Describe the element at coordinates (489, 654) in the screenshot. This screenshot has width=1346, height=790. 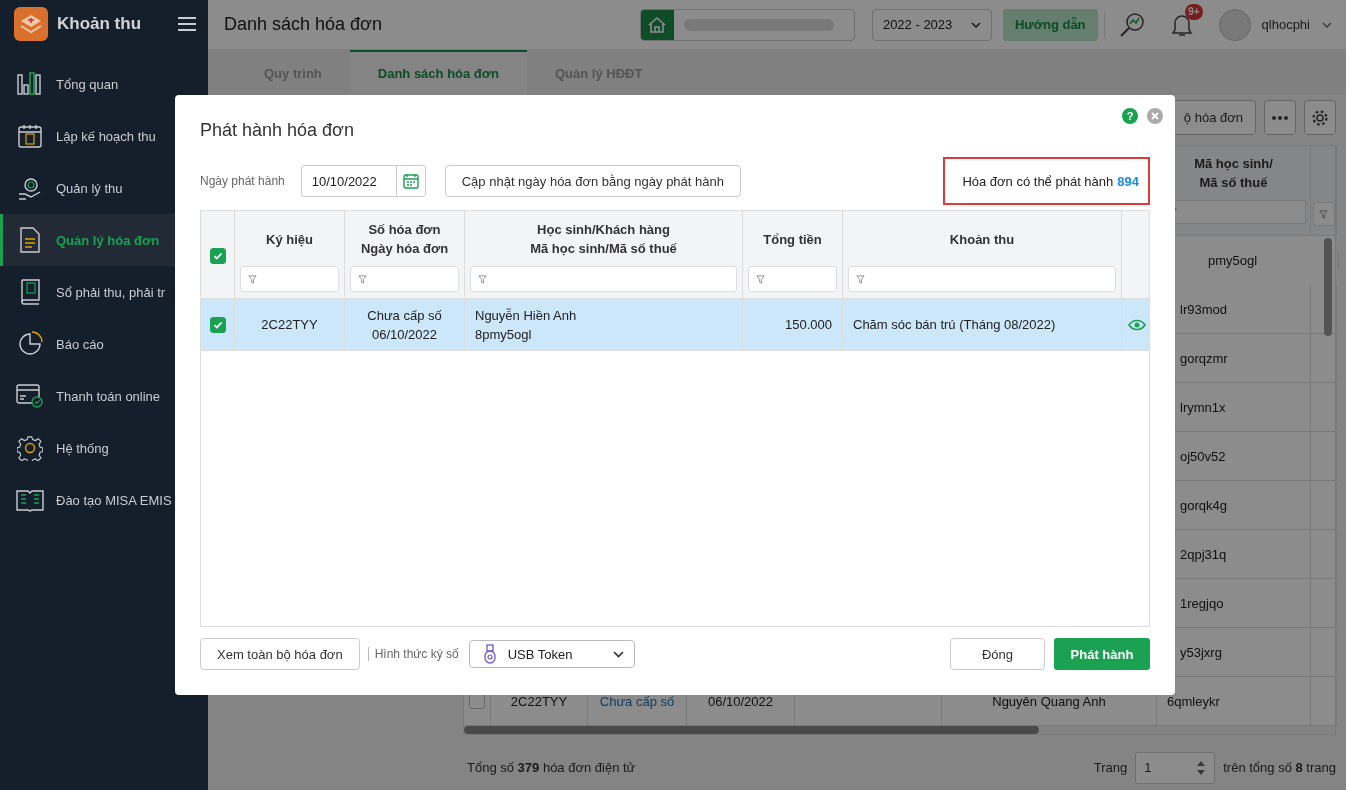
I see `usb-icon` at that location.